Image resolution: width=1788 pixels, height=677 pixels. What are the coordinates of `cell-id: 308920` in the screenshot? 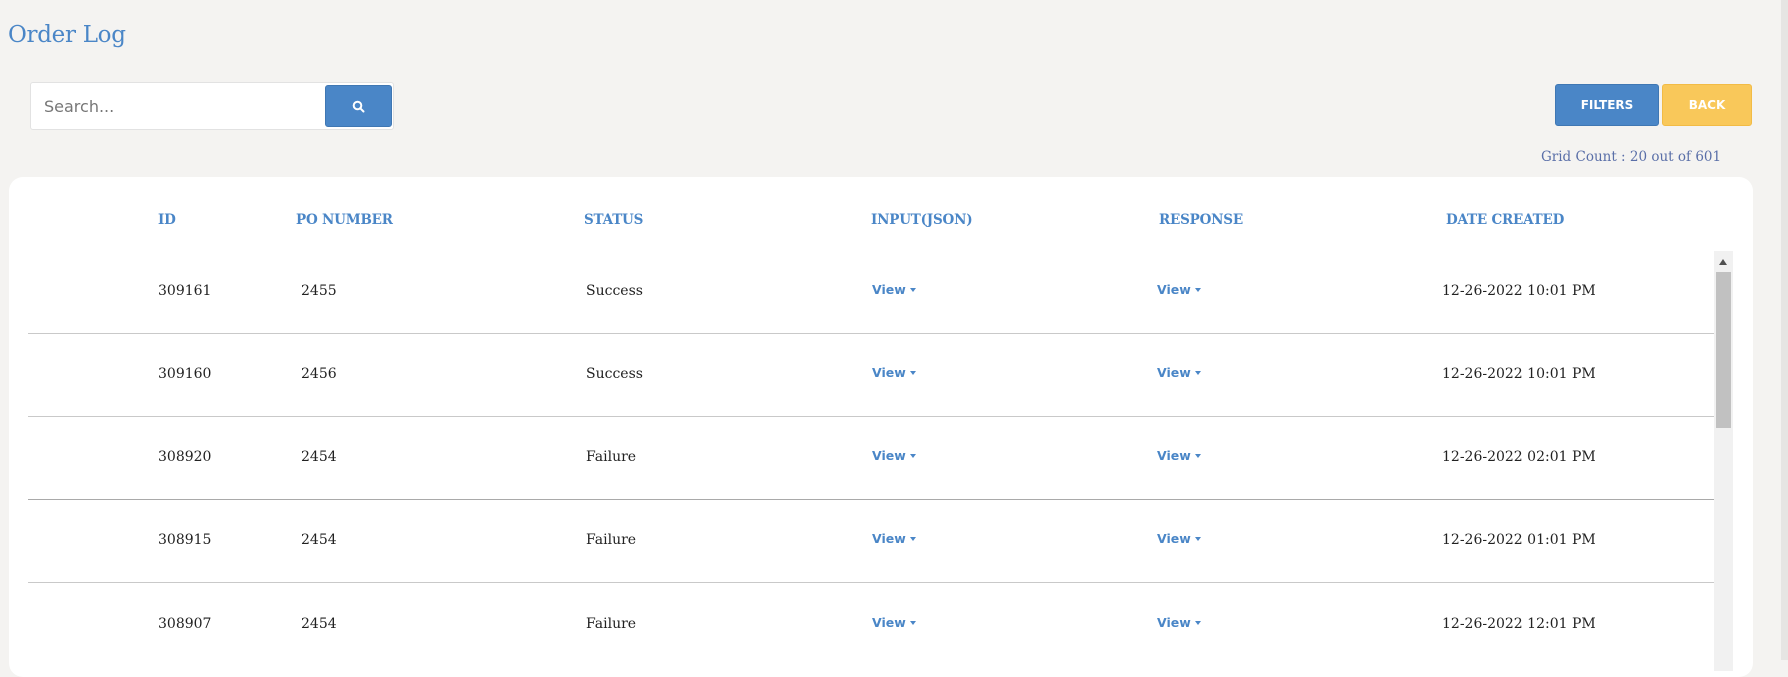 It's located at (185, 457).